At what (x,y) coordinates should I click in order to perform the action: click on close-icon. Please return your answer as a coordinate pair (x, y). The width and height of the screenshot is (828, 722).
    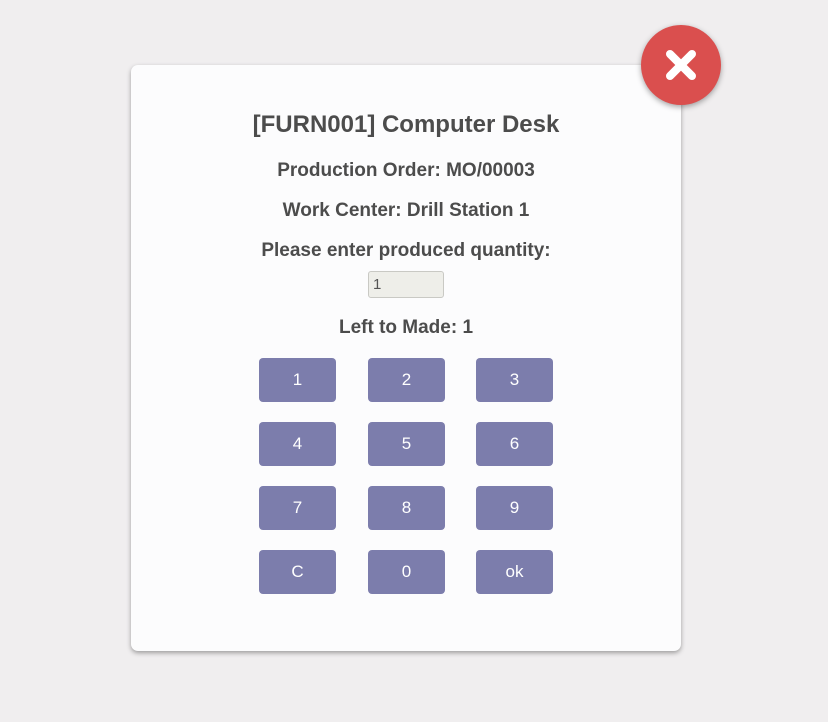
    Looking at the image, I should click on (681, 65).